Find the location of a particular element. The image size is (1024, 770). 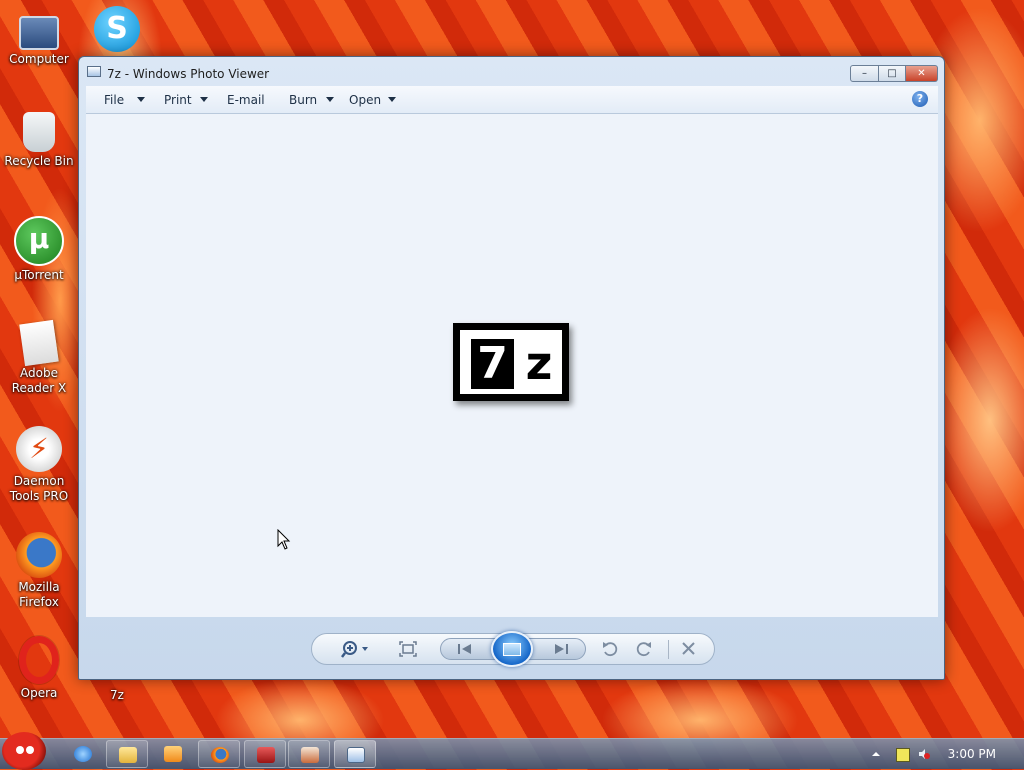

taskbar-explorer is located at coordinates (127, 754).